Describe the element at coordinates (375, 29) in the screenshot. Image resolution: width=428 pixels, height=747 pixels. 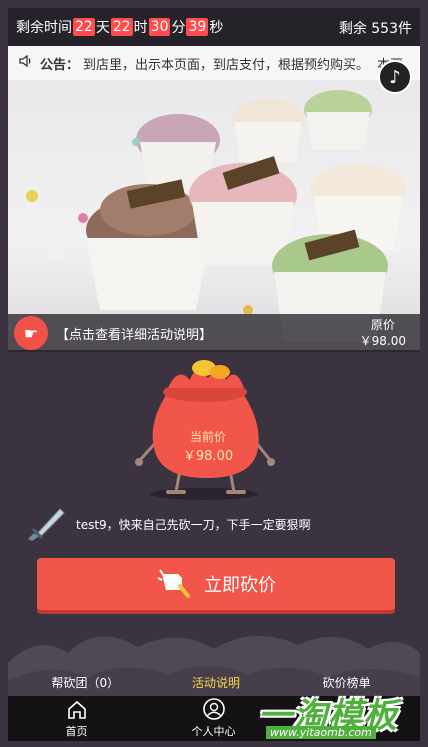
I see `stock-remaining: 剩余 553件` at that location.